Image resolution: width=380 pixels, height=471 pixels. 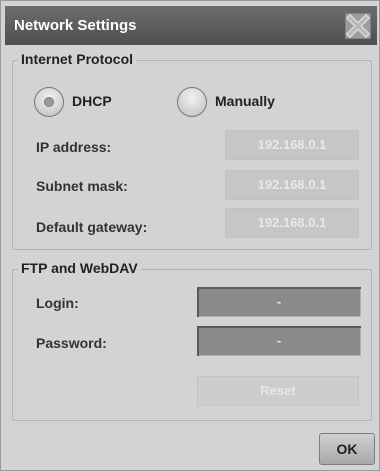 I want to click on dhcp-radio, so click(x=49, y=102).